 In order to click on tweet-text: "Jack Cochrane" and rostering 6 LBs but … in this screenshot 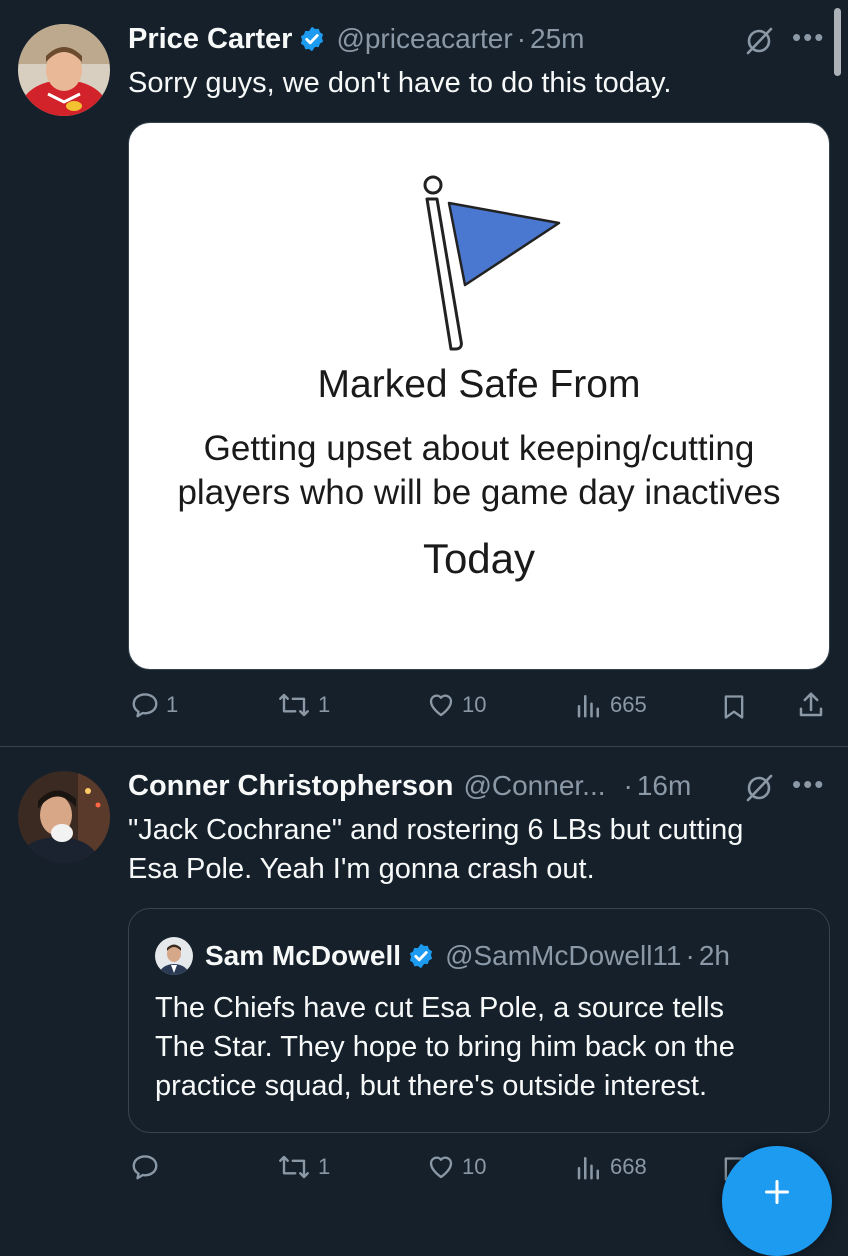, I will do `click(436, 830)`.